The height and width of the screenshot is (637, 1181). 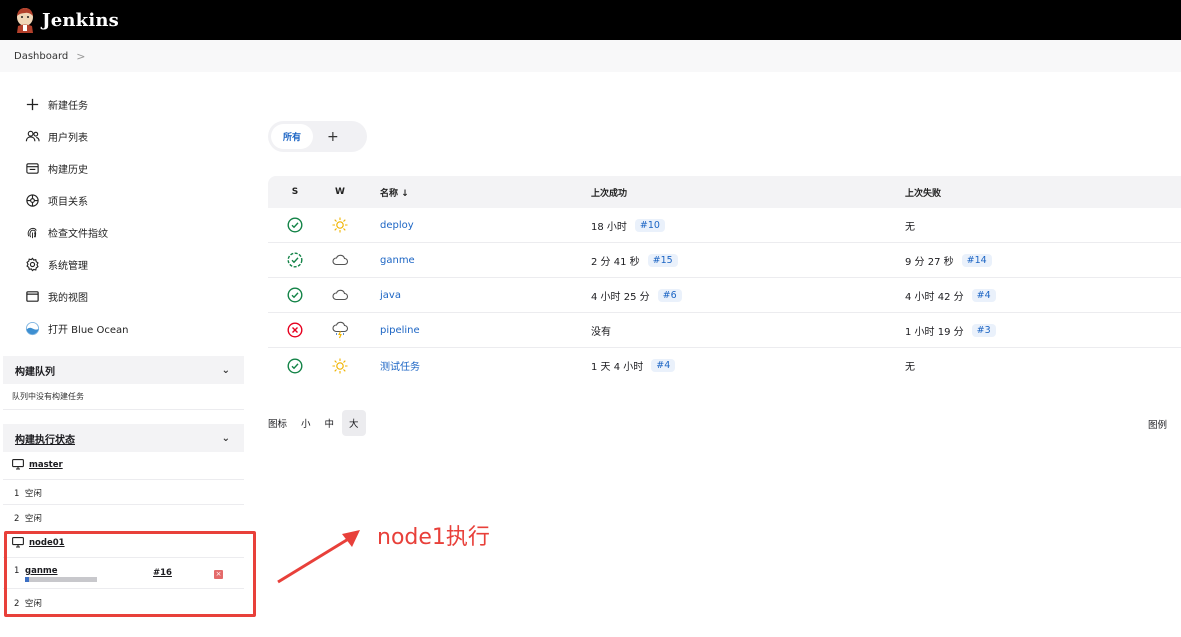 I want to click on task-my-views: 我的视图, so click(x=122, y=296).